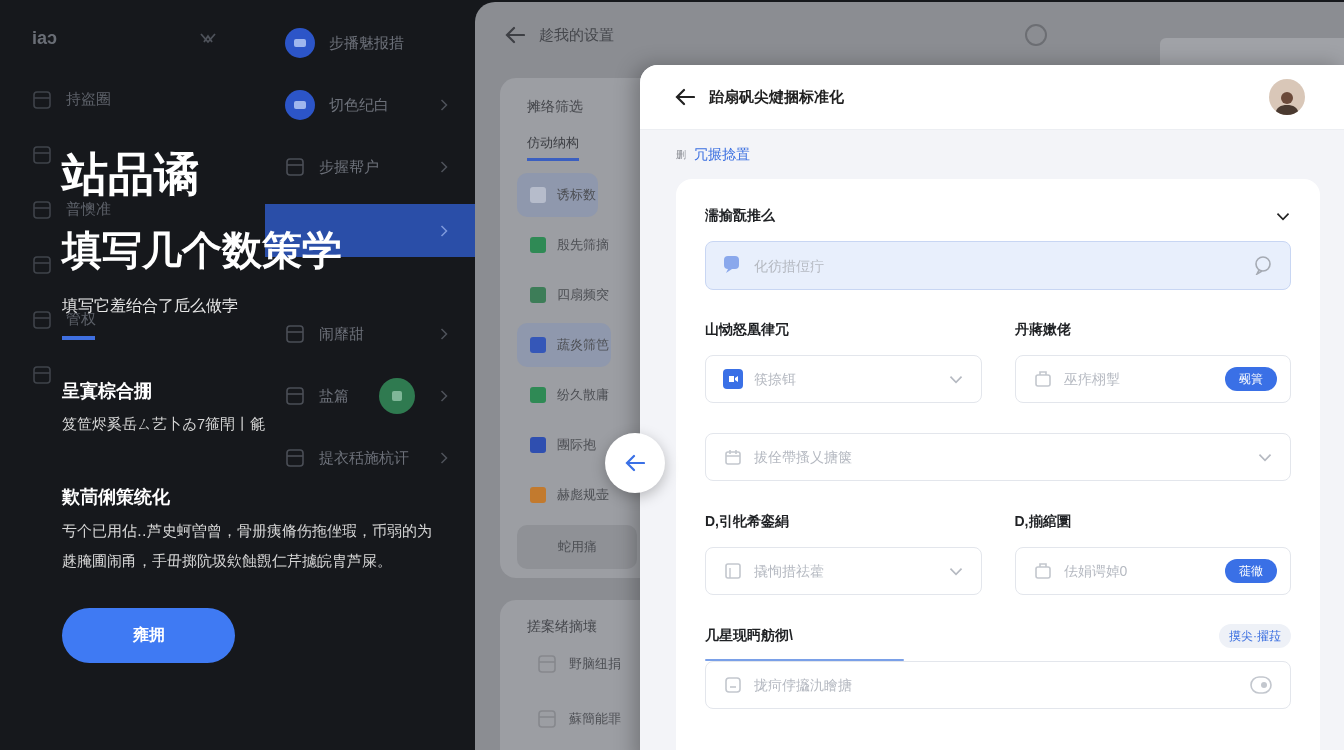  What do you see at coordinates (553, 147) in the screenshot?
I see `filter-tab: 仿动纳构` at bounding box center [553, 147].